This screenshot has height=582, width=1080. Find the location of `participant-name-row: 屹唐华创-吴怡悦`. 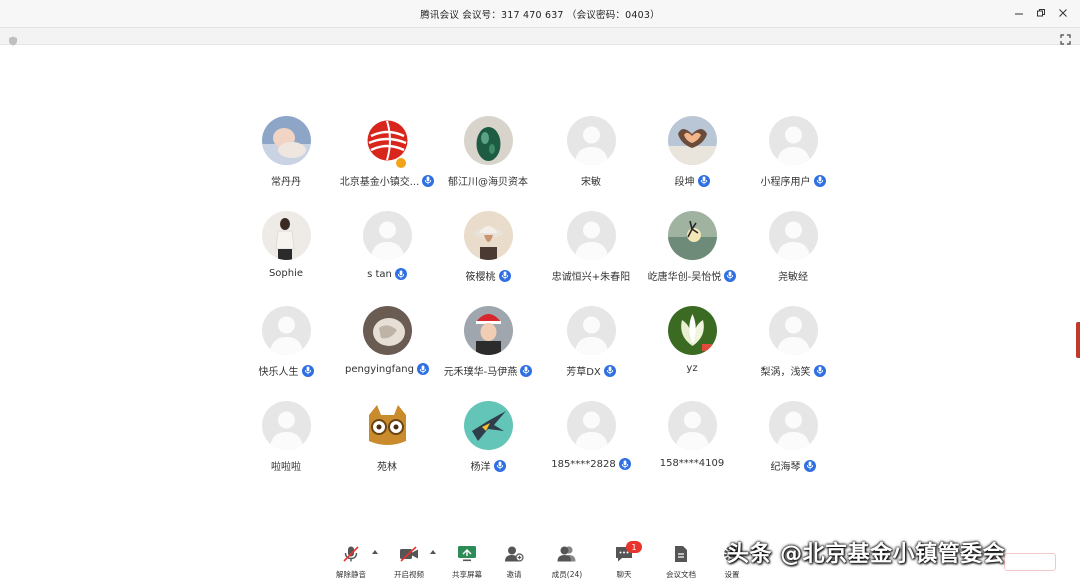

participant-name-row: 屹唐华创-吴怡悦 is located at coordinates (692, 275).